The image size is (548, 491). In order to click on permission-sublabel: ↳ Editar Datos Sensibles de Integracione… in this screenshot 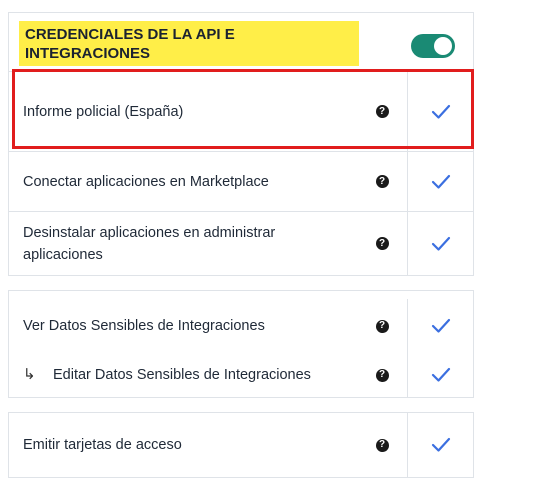, I will do `click(183, 375)`.